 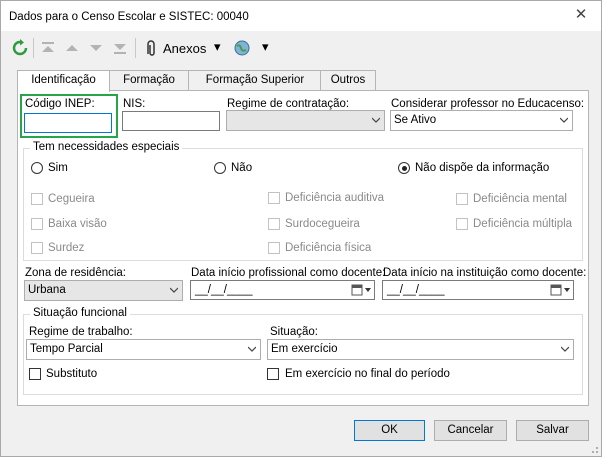 I want to click on move-last-icon, so click(x=120, y=48).